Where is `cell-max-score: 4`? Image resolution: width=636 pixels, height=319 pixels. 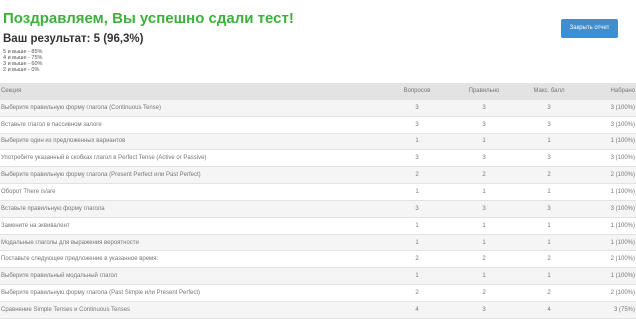
cell-max-score: 4 is located at coordinates (548, 310).